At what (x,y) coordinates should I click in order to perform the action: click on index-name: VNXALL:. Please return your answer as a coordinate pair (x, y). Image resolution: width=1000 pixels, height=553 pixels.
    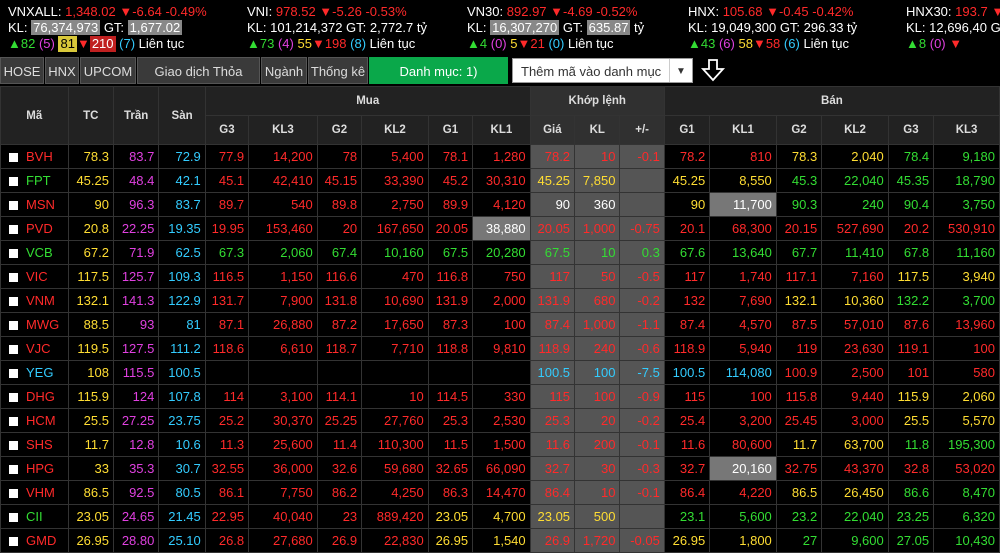
    Looking at the image, I should click on (34, 11).